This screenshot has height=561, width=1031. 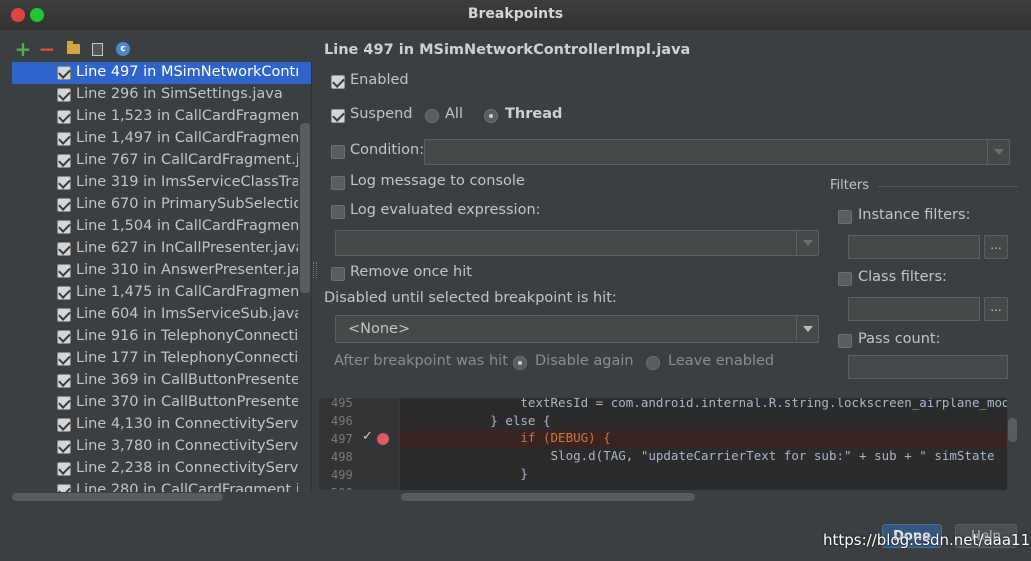 I want to click on minus-icon: −, so click(x=47, y=49).